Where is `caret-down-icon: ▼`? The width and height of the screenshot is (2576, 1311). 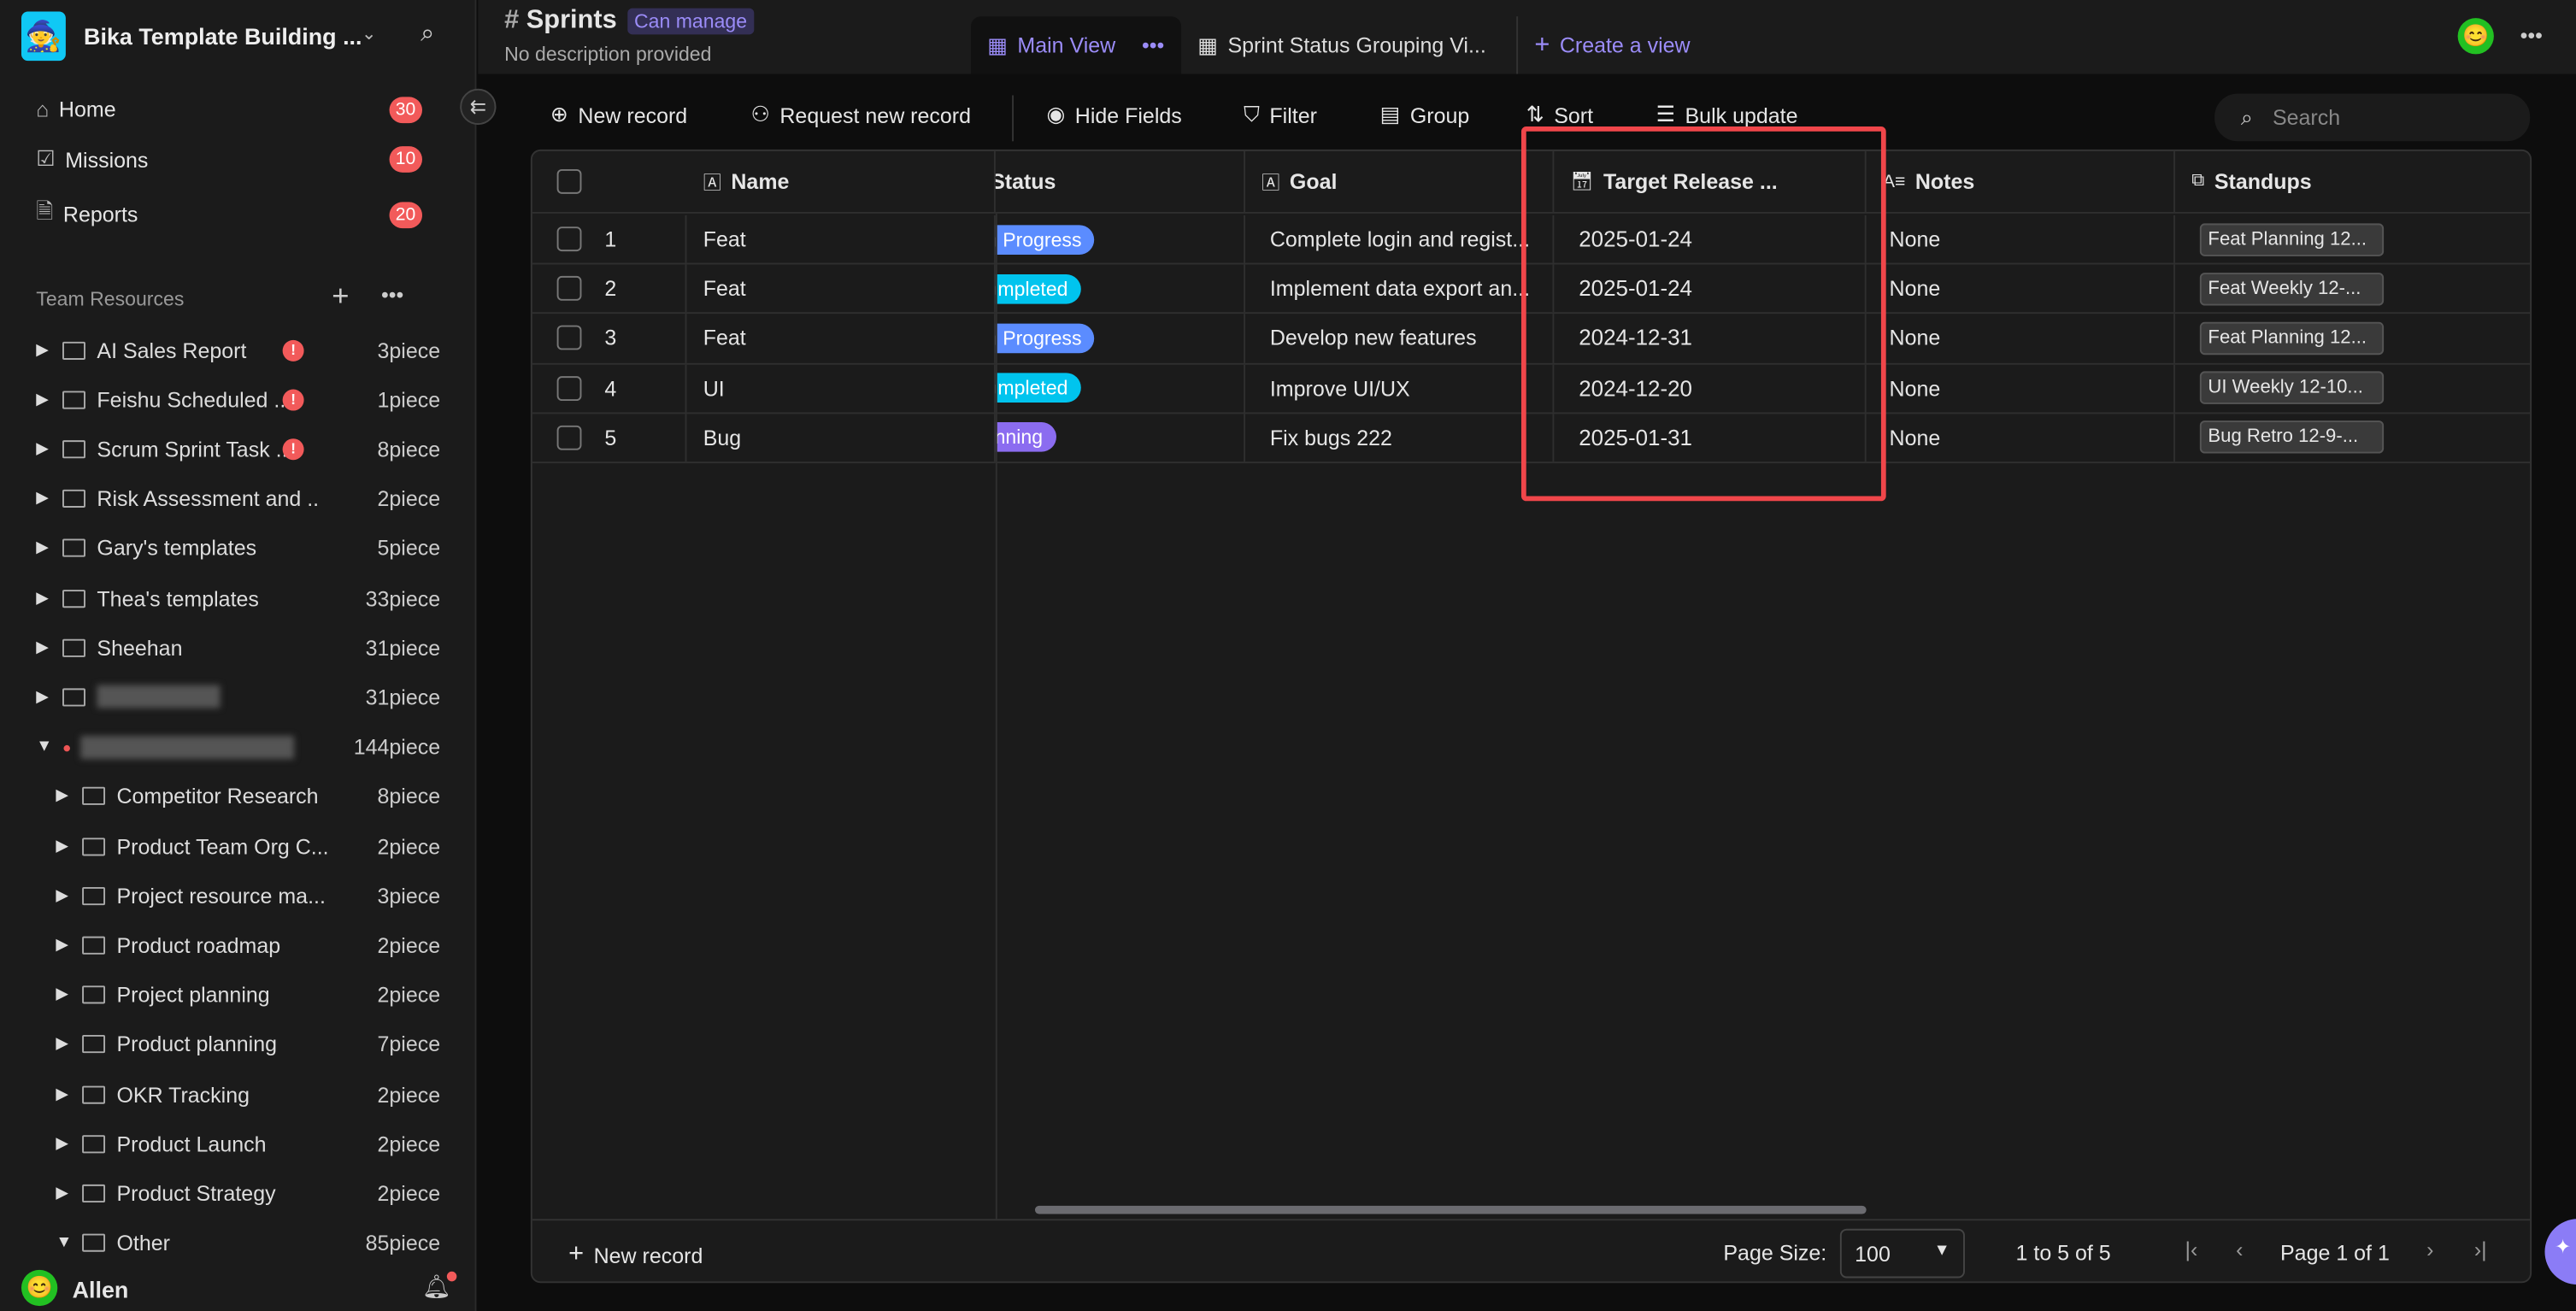
caret-down-icon: ▼ is located at coordinates (49, 746).